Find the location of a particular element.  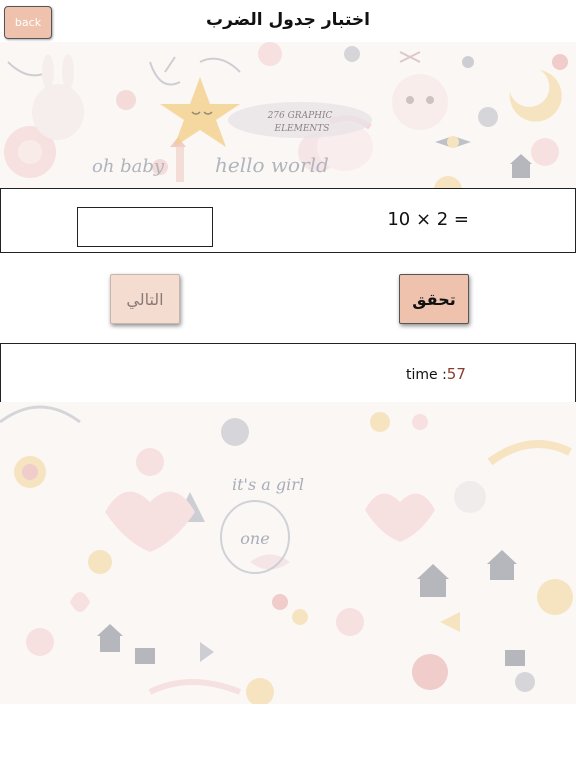

one-text: one is located at coordinates (254, 538).